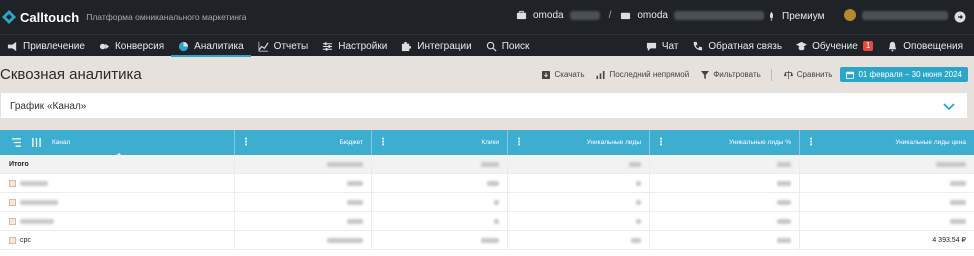 The width and height of the screenshot is (974, 256). I want to click on columns-icon, so click(36, 142).